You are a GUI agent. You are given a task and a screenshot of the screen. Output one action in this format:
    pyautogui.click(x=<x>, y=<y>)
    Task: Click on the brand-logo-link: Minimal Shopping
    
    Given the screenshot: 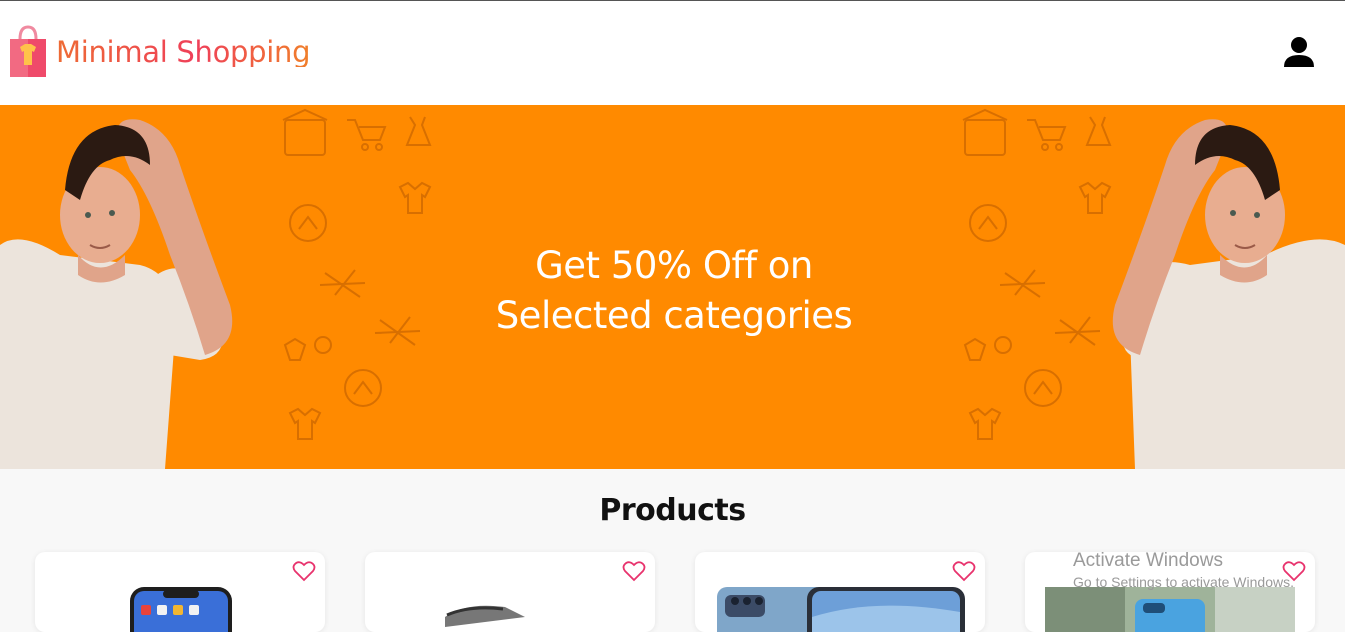 What is the action you would take?
    pyautogui.click(x=159, y=52)
    